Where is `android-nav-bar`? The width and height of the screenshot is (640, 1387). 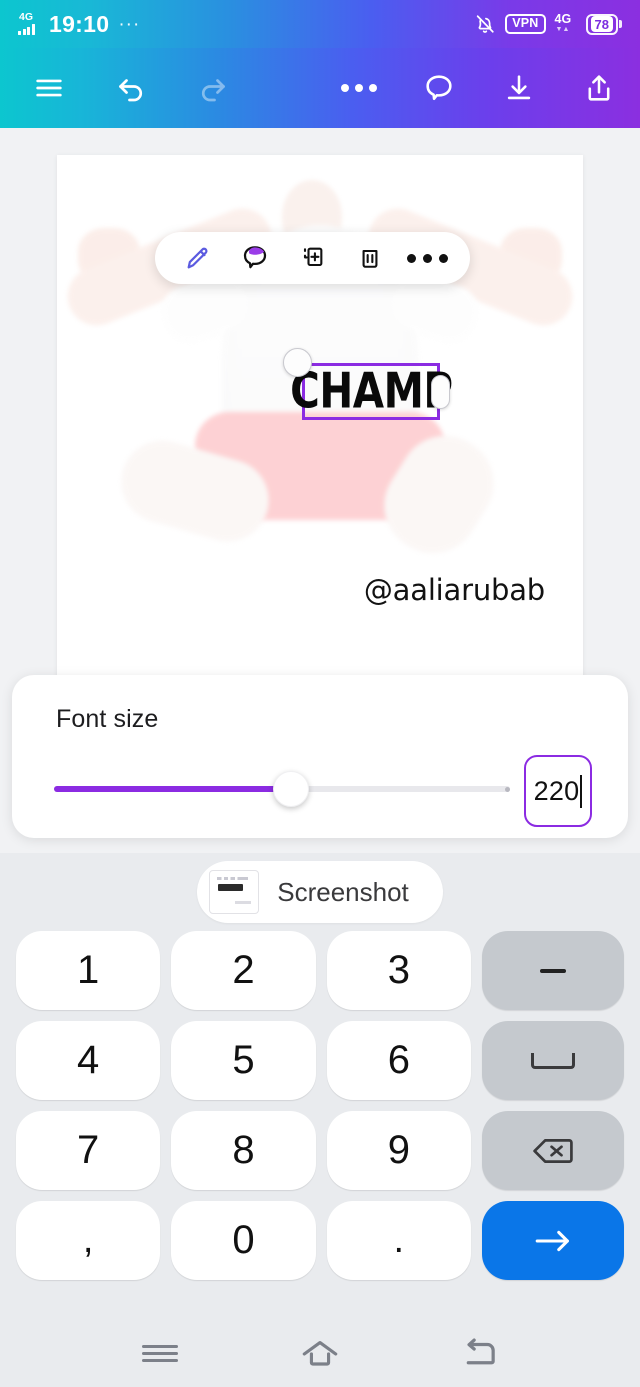
android-nav-bar is located at coordinates (320, 1353).